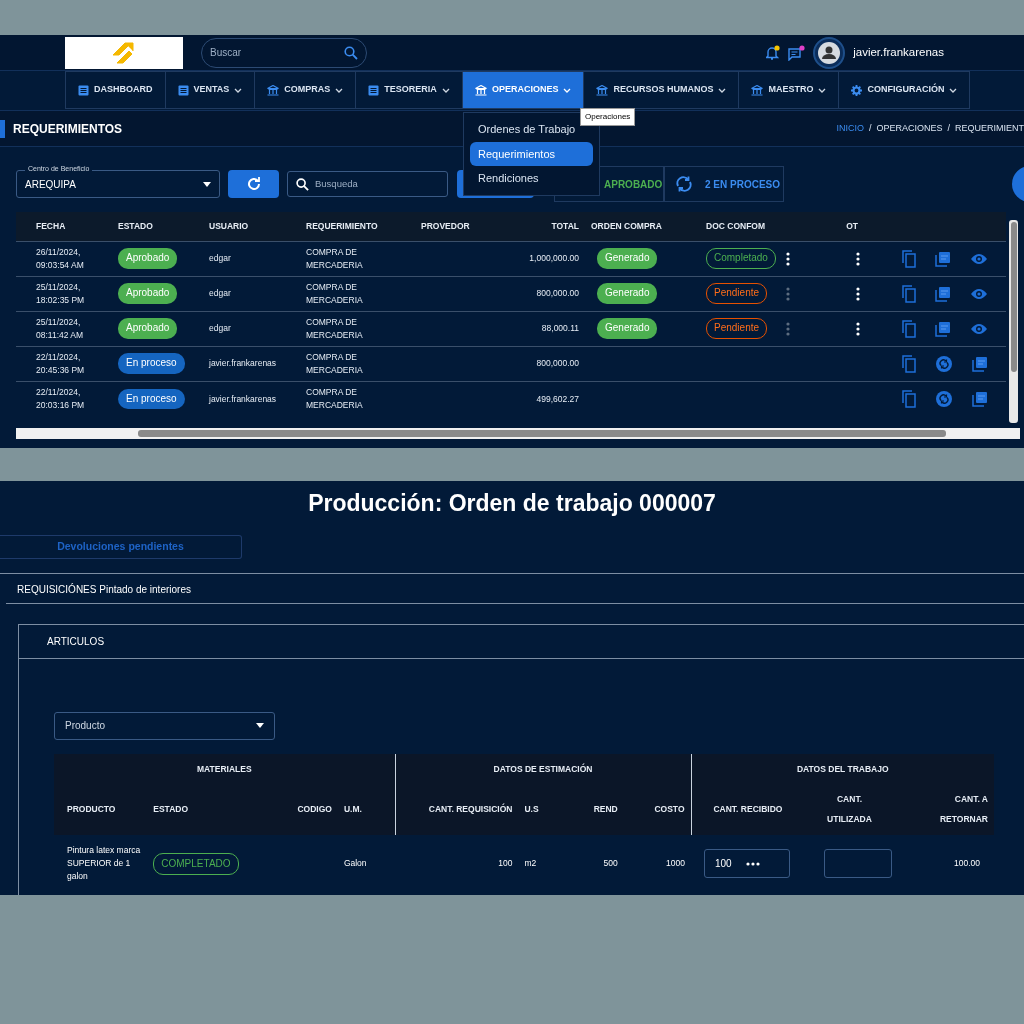 This screenshot has height=1024, width=1024. What do you see at coordinates (788, 90) in the screenshot?
I see `nav-tab: MAESTRO` at bounding box center [788, 90].